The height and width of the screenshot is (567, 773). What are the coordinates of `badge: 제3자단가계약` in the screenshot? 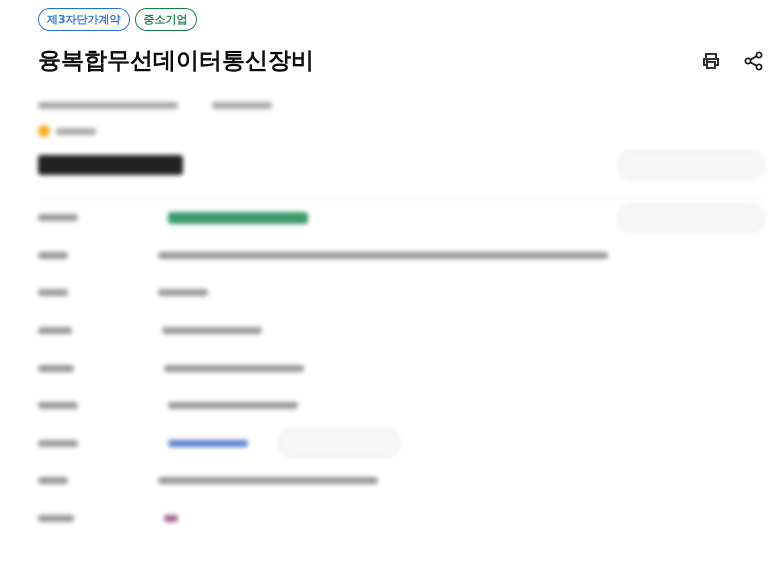 It's located at (84, 19).